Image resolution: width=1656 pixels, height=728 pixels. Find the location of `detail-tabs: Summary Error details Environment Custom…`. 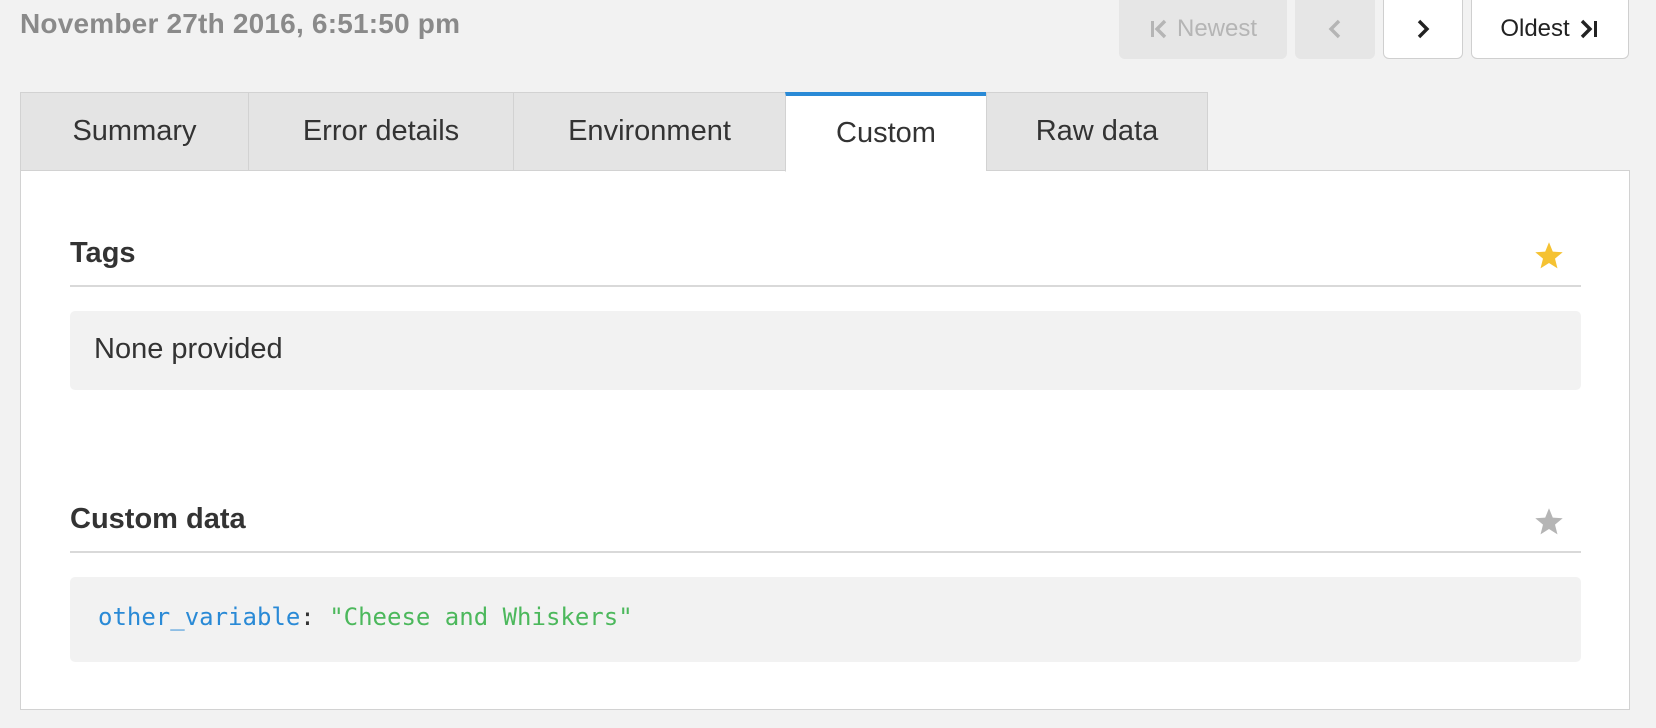

detail-tabs: Summary Error details Environment Custom… is located at coordinates (614, 132).